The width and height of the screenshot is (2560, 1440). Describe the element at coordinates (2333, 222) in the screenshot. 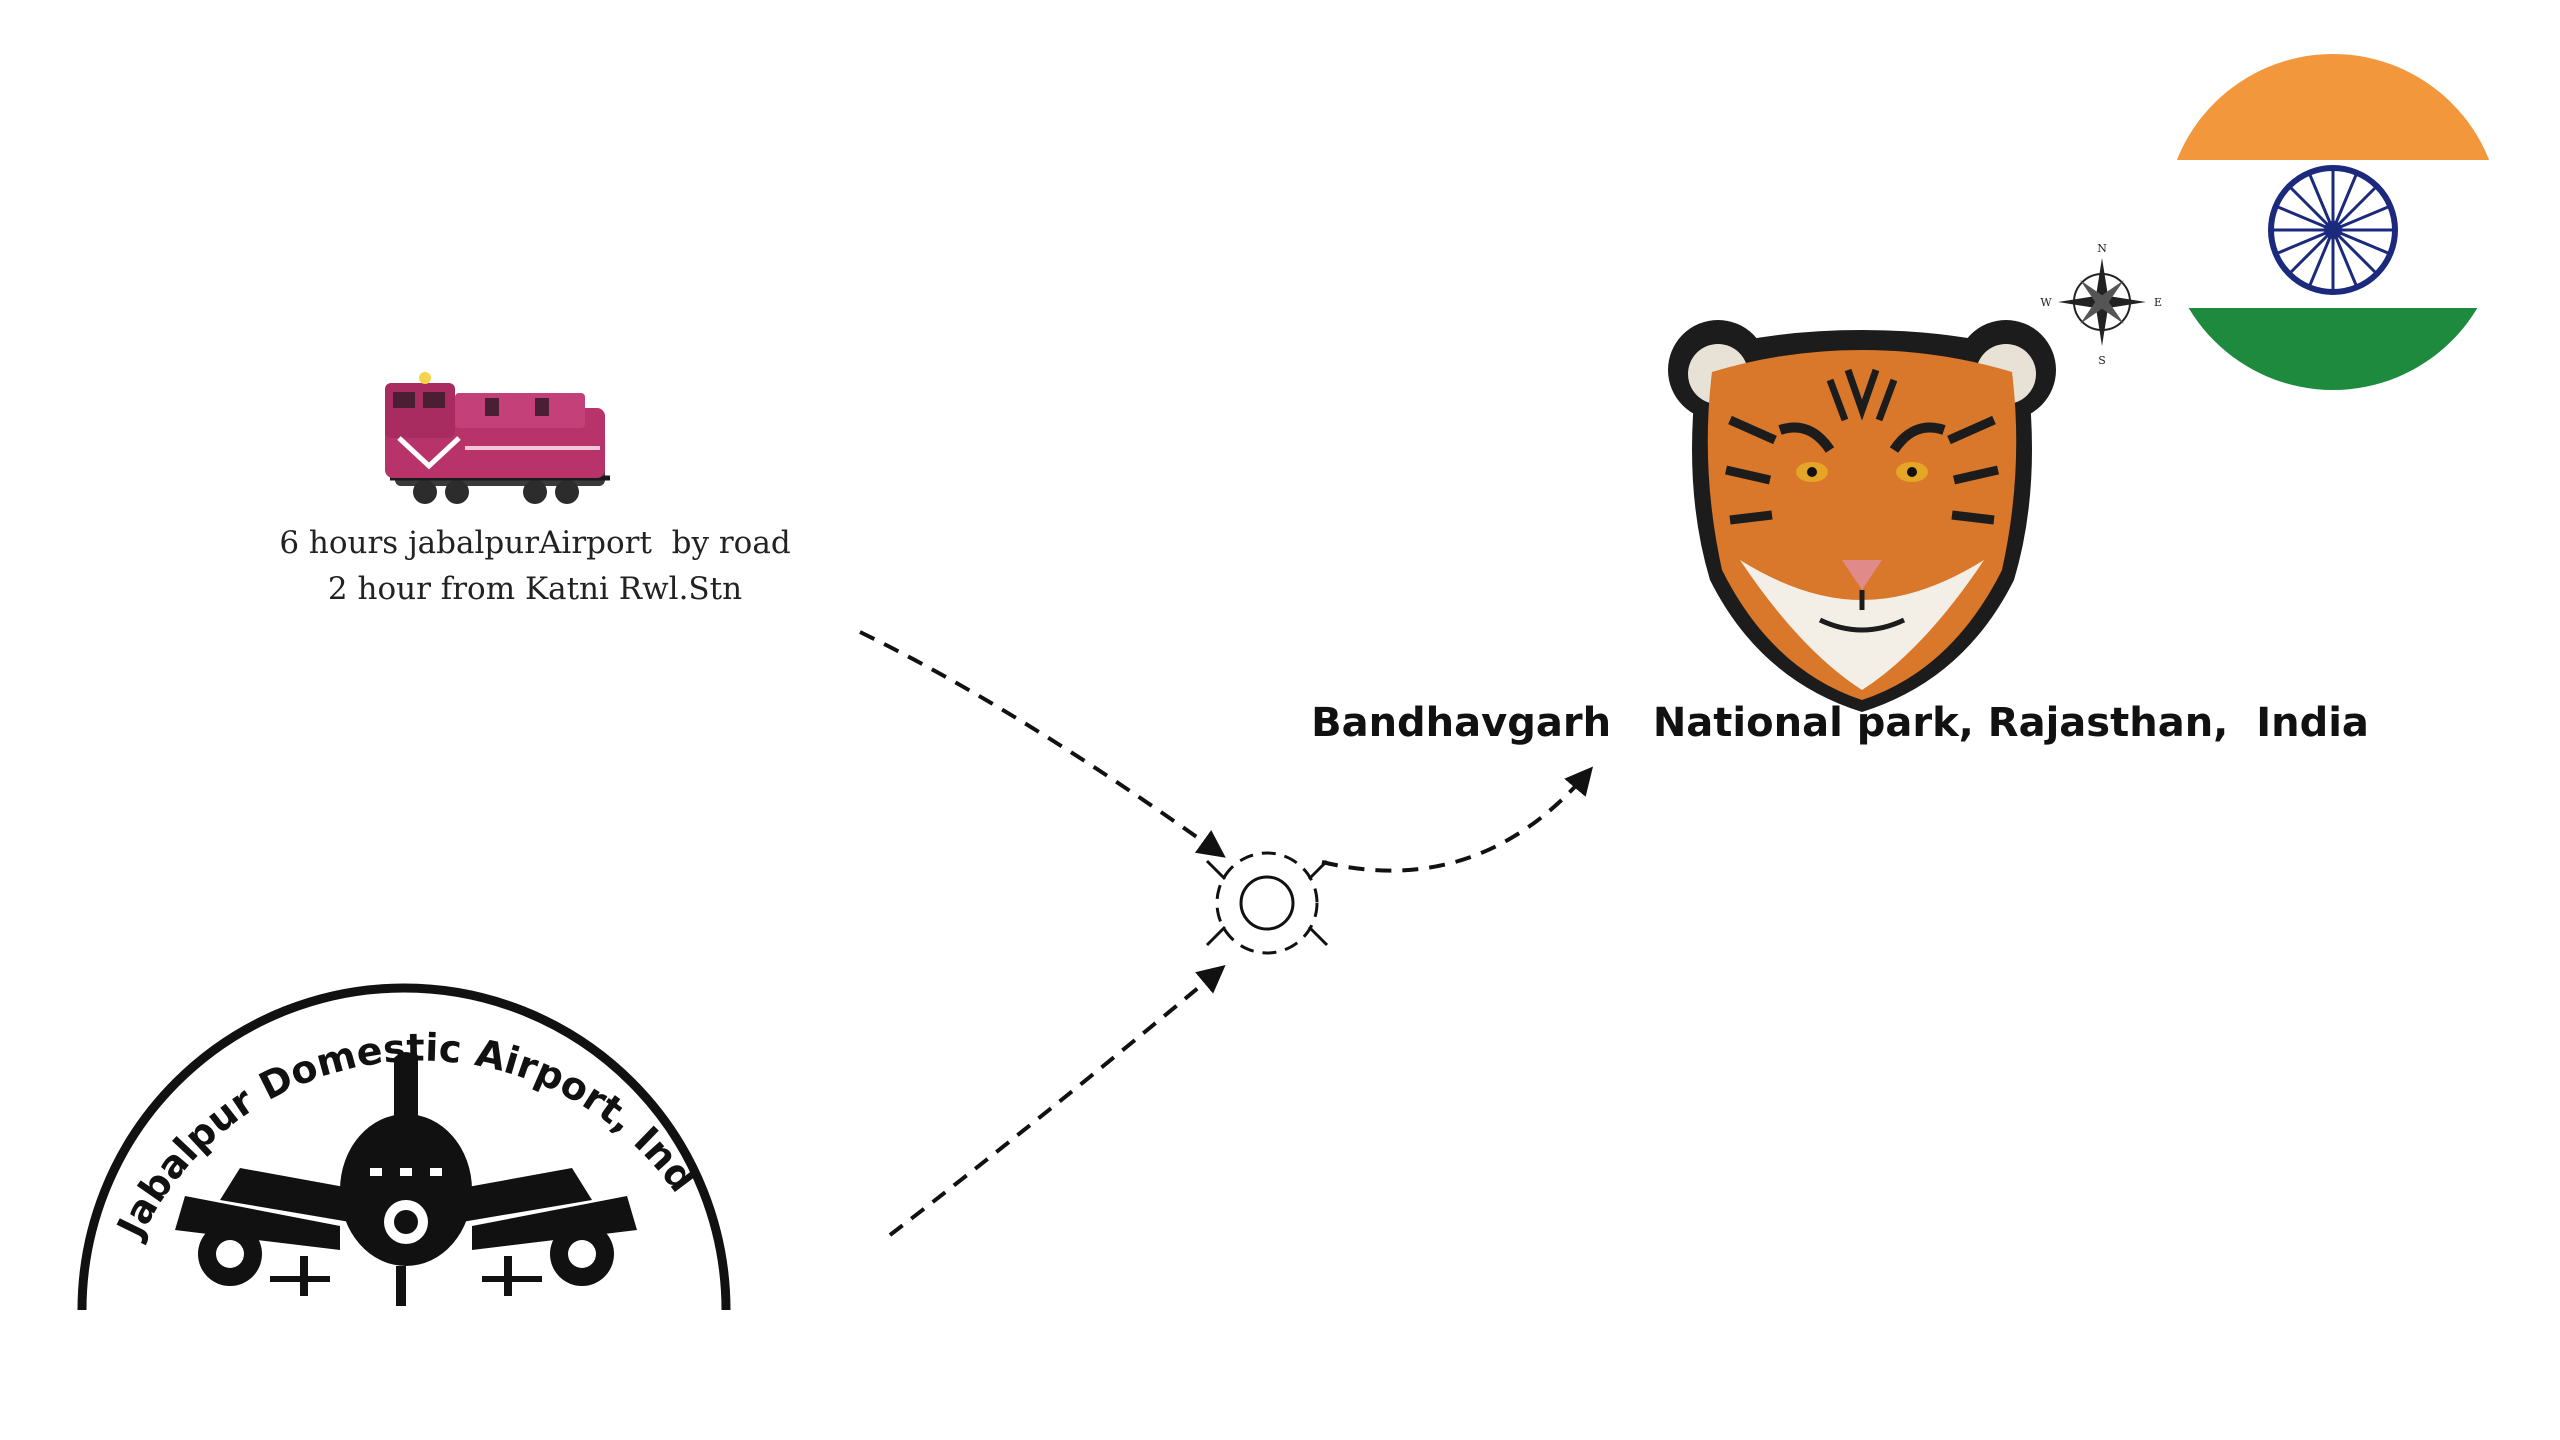

I see `india-flag-icon` at that location.